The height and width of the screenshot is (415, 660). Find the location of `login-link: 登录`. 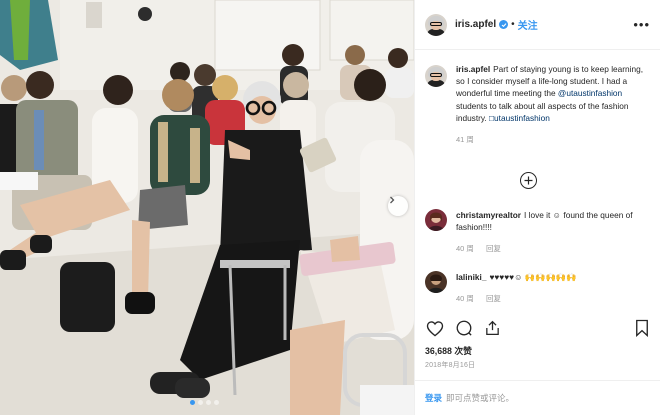

login-link: 登录 is located at coordinates (433, 398).